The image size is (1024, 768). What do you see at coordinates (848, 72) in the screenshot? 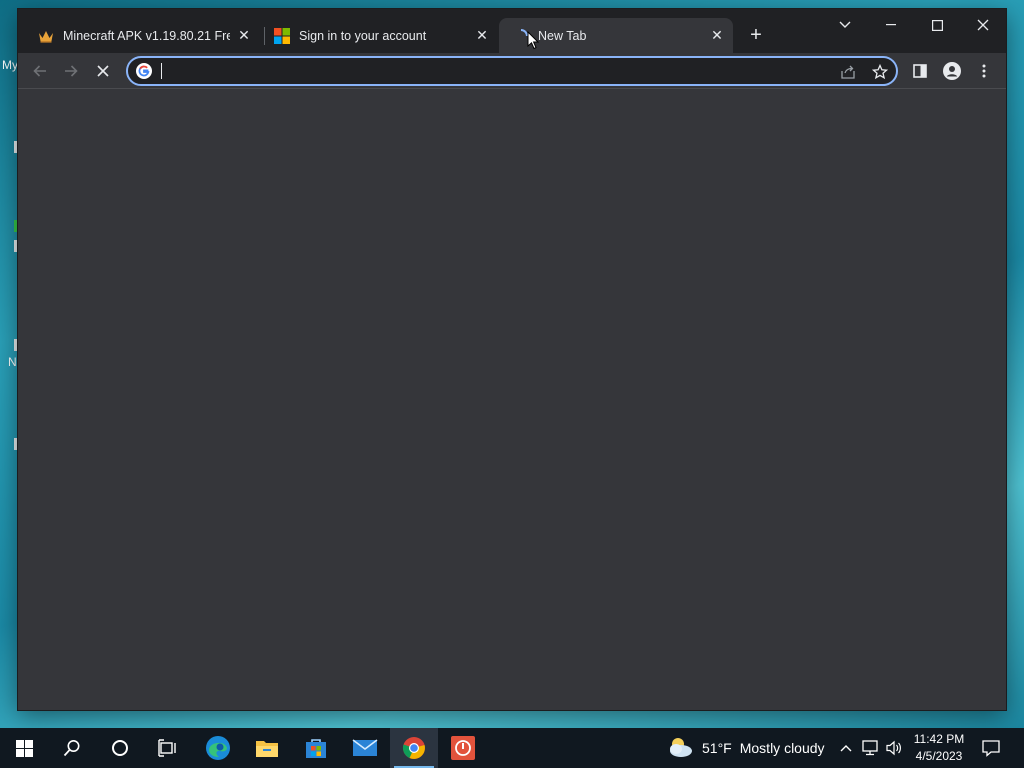
I see `share-icon` at bounding box center [848, 72].